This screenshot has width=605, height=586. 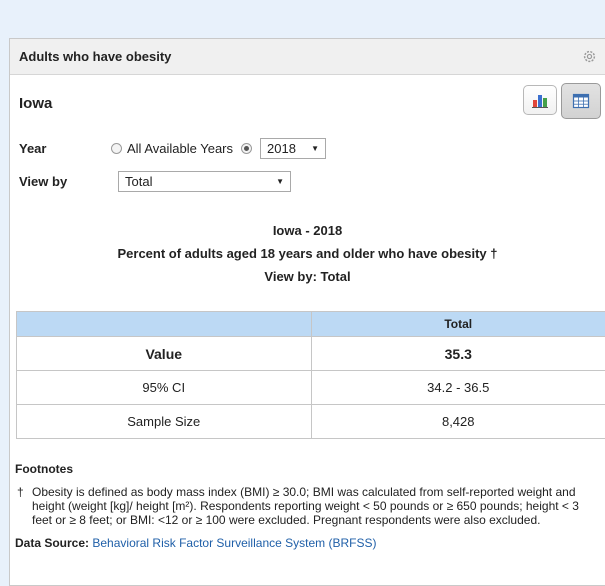 What do you see at coordinates (307, 57) in the screenshot?
I see `widget-header: Adults who have obesity` at bounding box center [307, 57].